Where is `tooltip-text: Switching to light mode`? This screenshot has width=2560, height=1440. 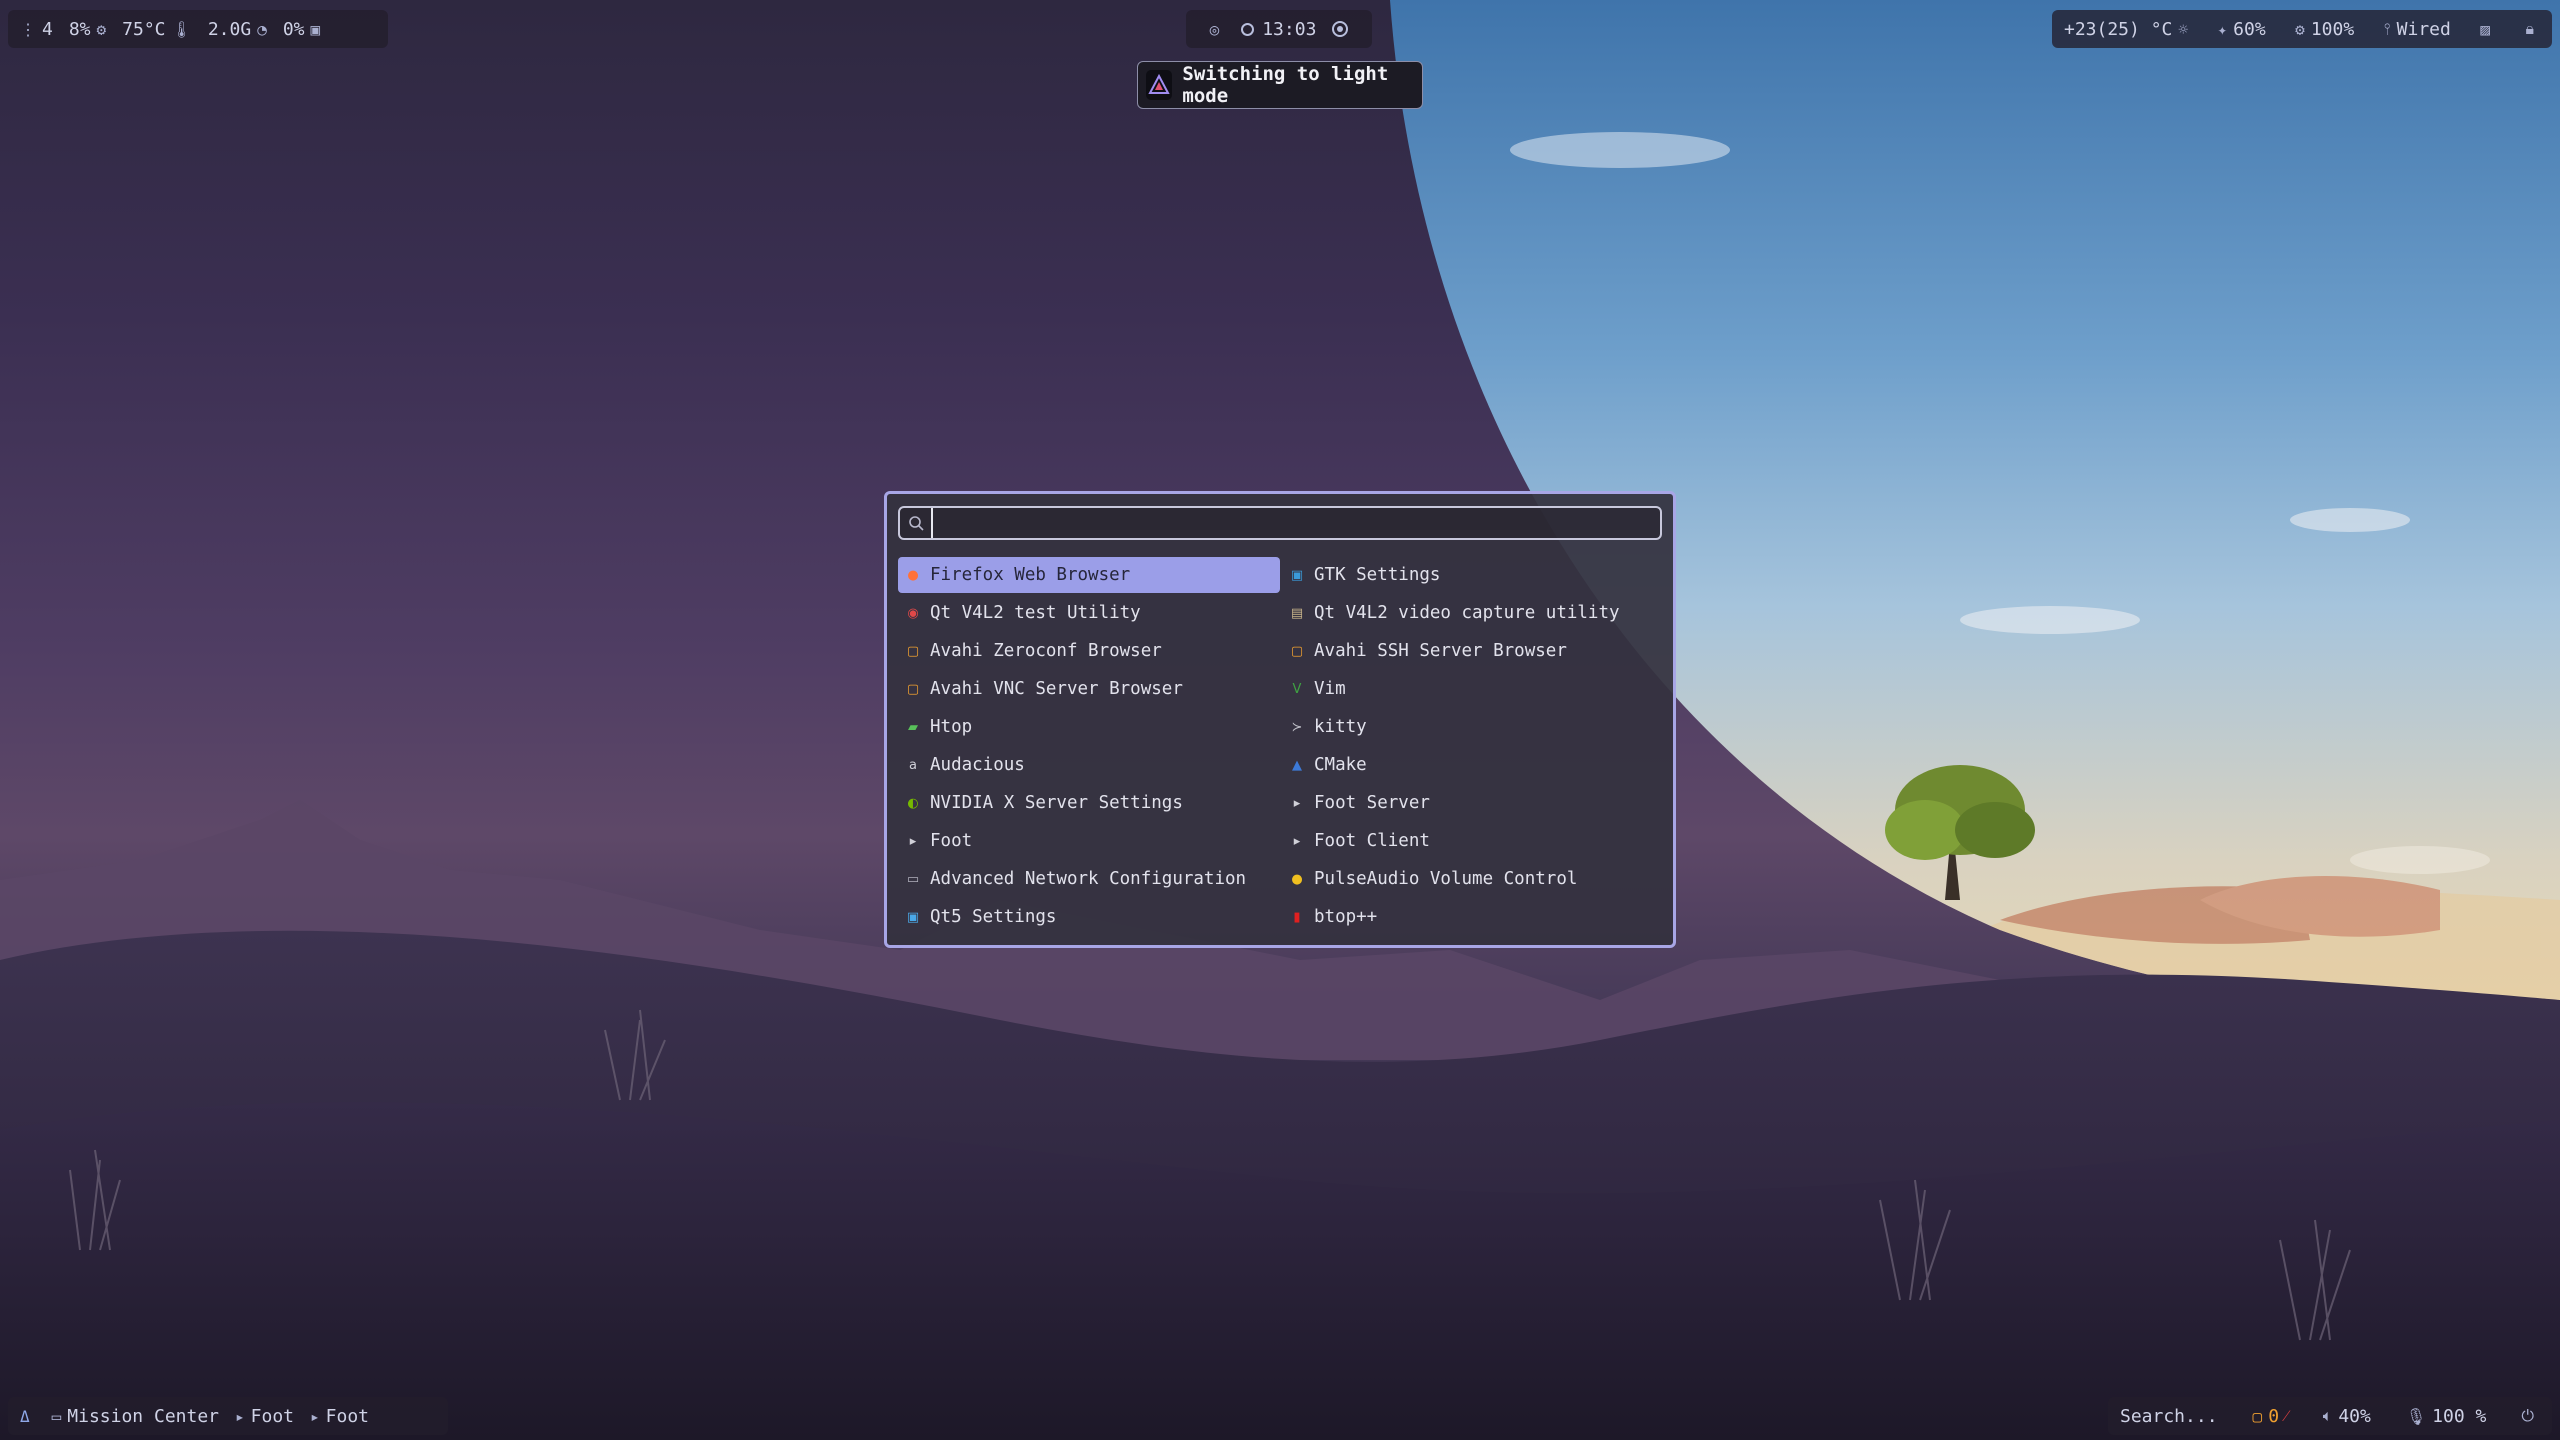 tooltip-text: Switching to light mode is located at coordinates (1285, 85).